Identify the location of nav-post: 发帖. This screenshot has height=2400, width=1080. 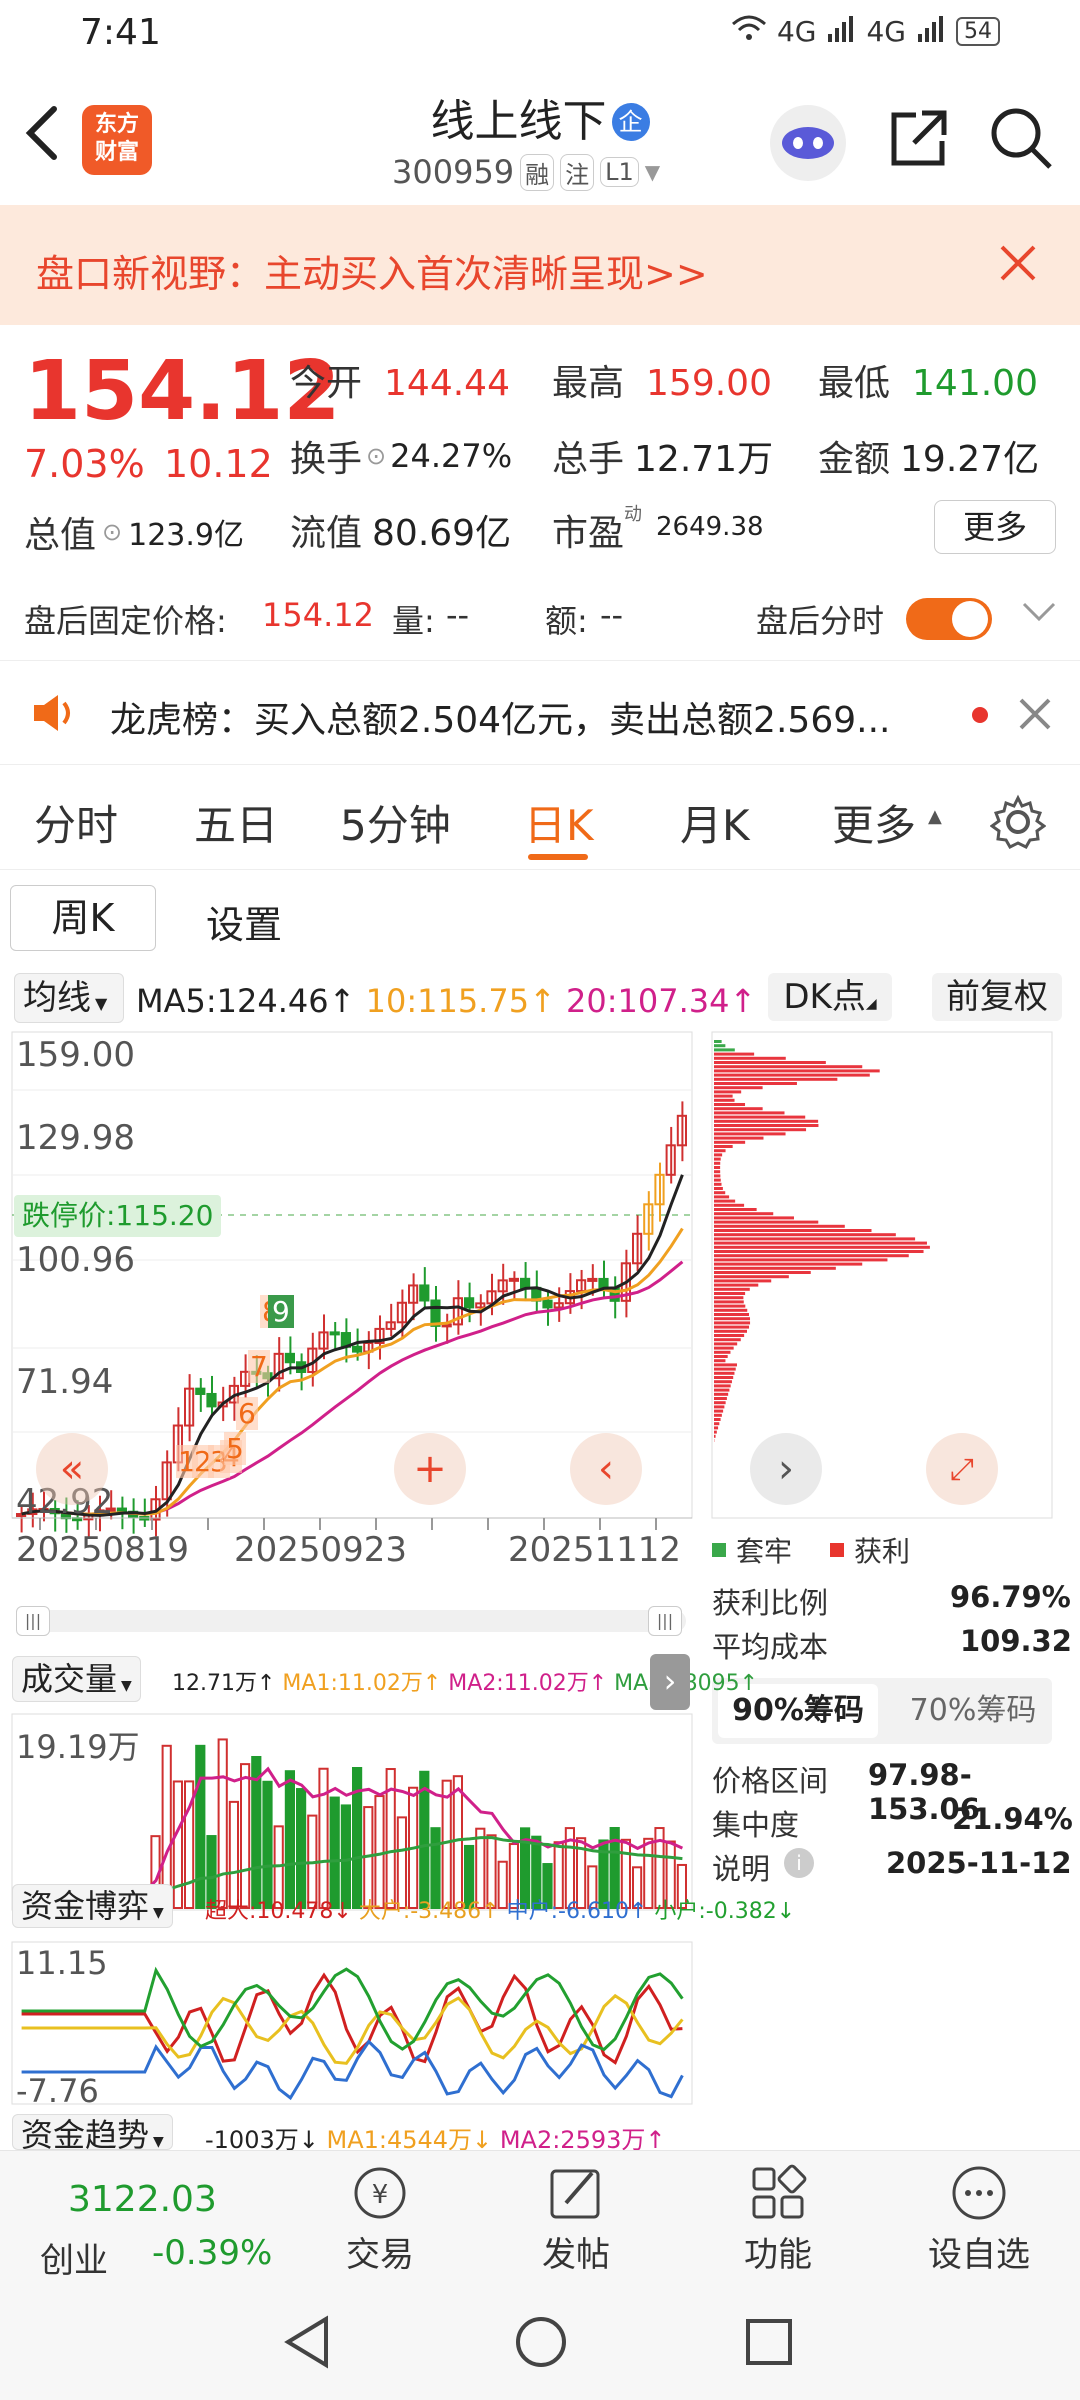
(576, 2219).